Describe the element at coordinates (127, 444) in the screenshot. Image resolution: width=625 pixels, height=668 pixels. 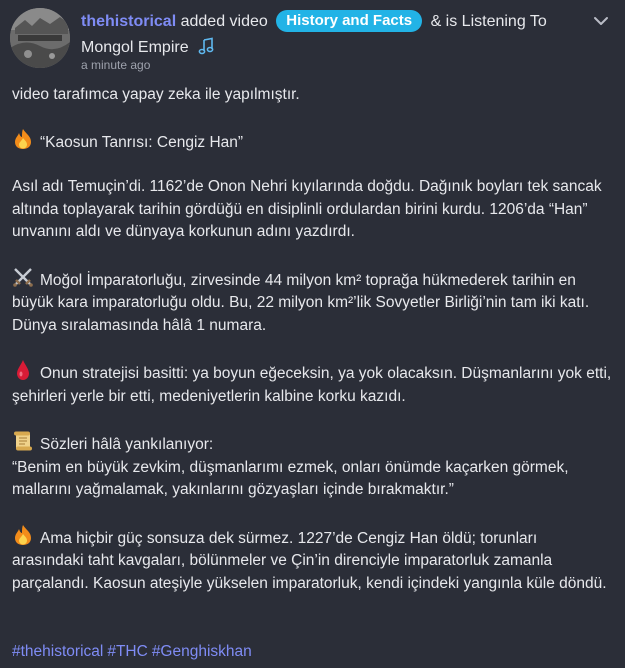
I see `paragraph-4-line-1: Sözleri hâlâ yankılanıyor:` at that location.